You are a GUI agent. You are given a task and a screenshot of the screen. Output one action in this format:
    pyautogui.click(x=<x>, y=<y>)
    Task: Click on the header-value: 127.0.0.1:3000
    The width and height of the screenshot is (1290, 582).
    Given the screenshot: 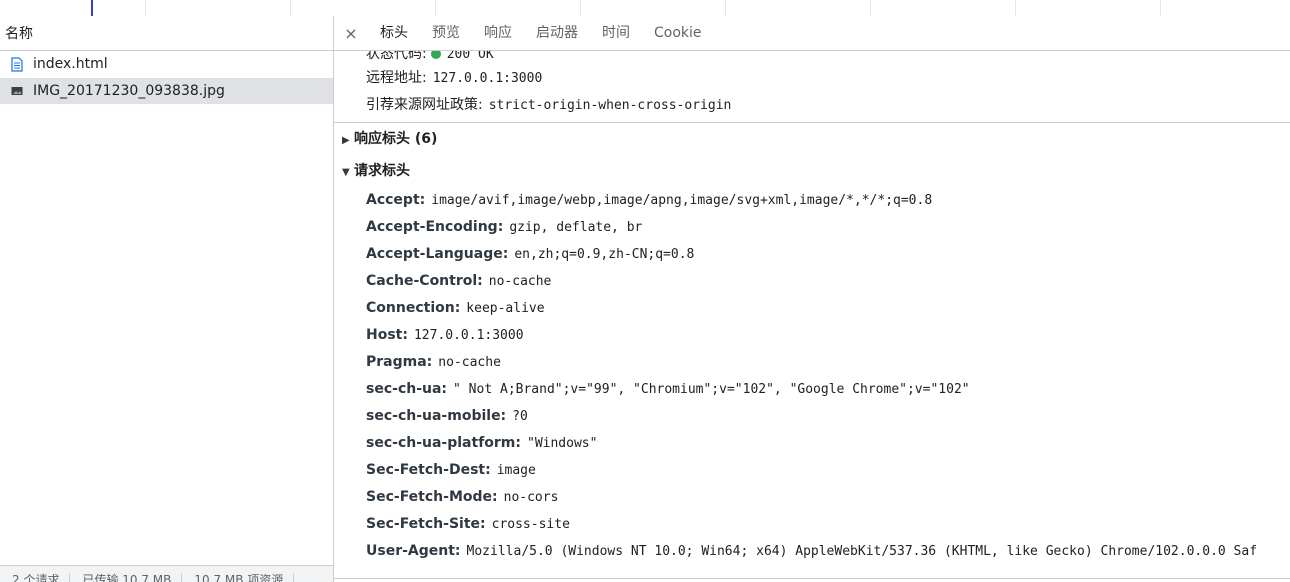 What is the action you would take?
    pyautogui.click(x=468, y=335)
    